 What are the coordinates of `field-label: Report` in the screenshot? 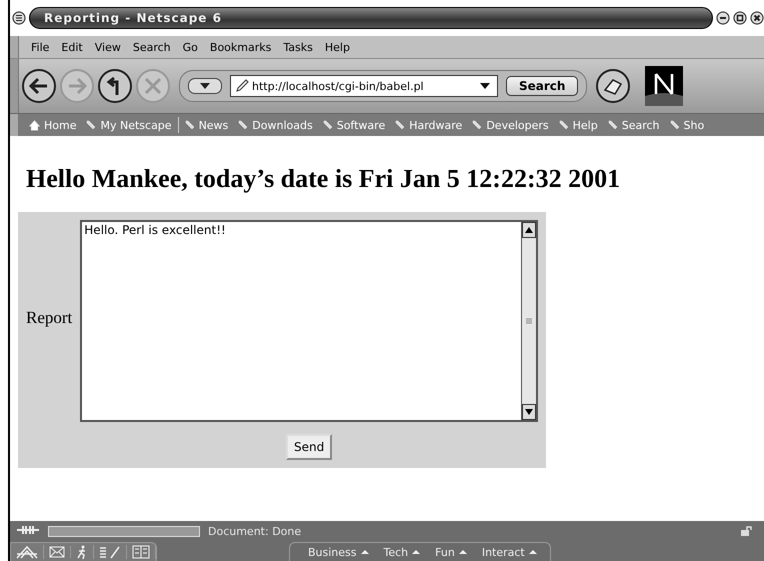 It's located at (49, 318).